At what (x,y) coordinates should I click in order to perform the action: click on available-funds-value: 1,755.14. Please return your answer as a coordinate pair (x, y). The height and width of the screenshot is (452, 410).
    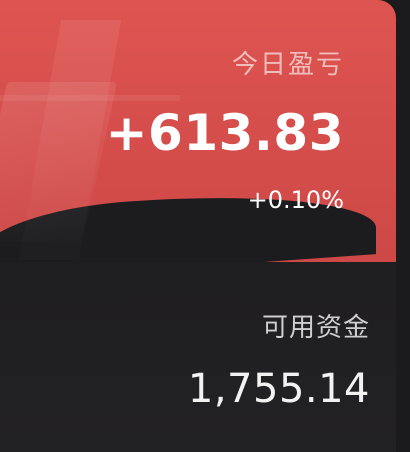
    Looking at the image, I should click on (278, 389).